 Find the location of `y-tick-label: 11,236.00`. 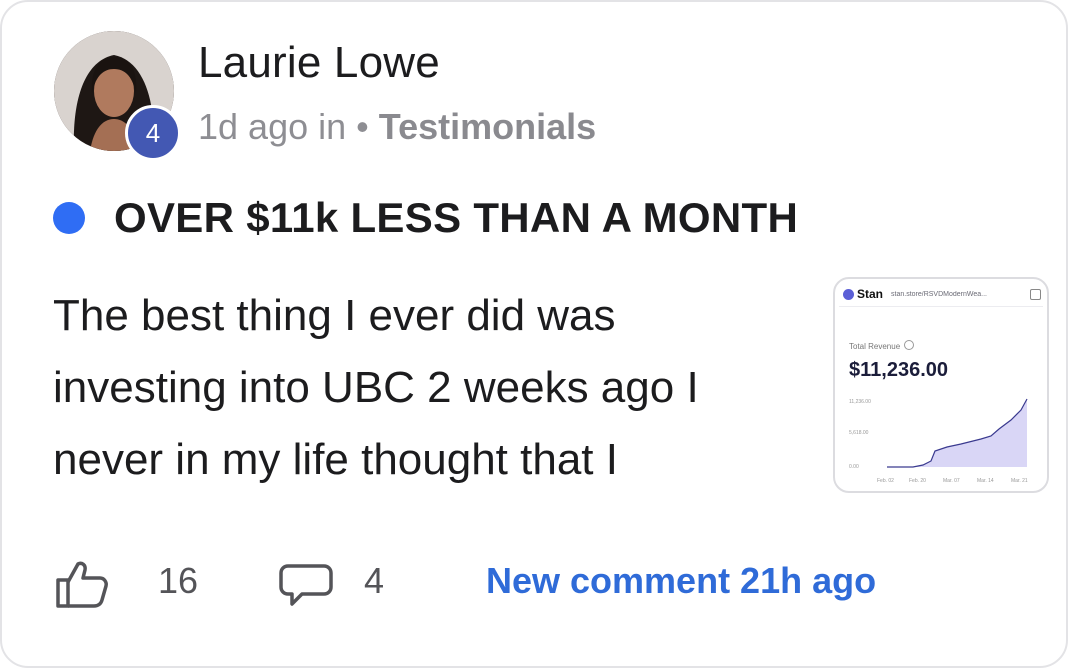

y-tick-label: 11,236.00 is located at coordinates (860, 402).